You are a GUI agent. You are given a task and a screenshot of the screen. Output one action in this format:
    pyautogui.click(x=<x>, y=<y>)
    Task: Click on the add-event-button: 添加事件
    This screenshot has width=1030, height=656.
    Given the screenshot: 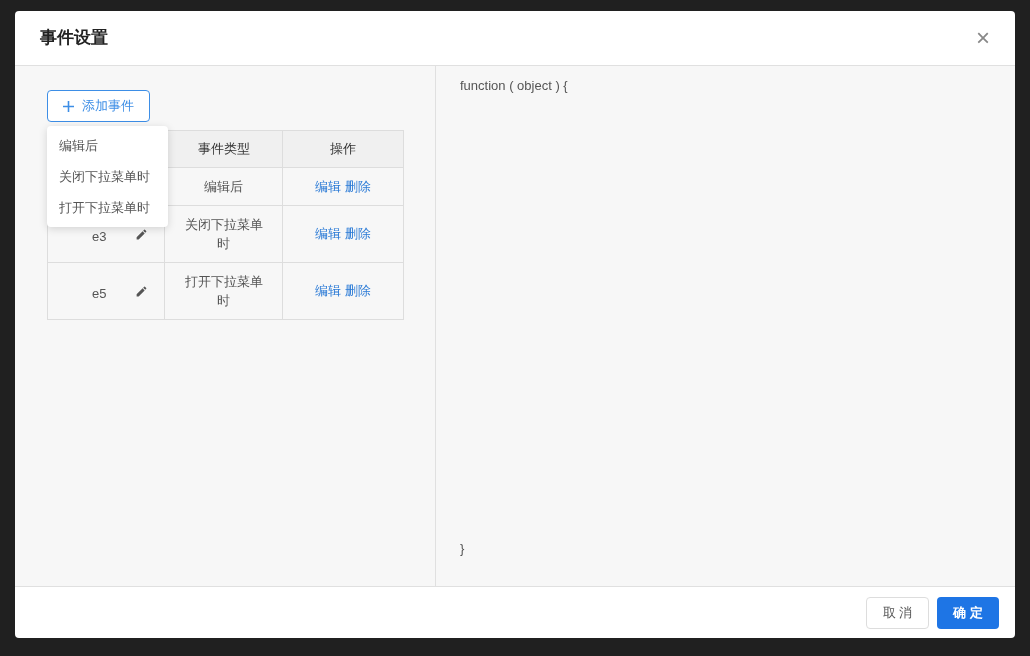 What is the action you would take?
    pyautogui.click(x=98, y=106)
    